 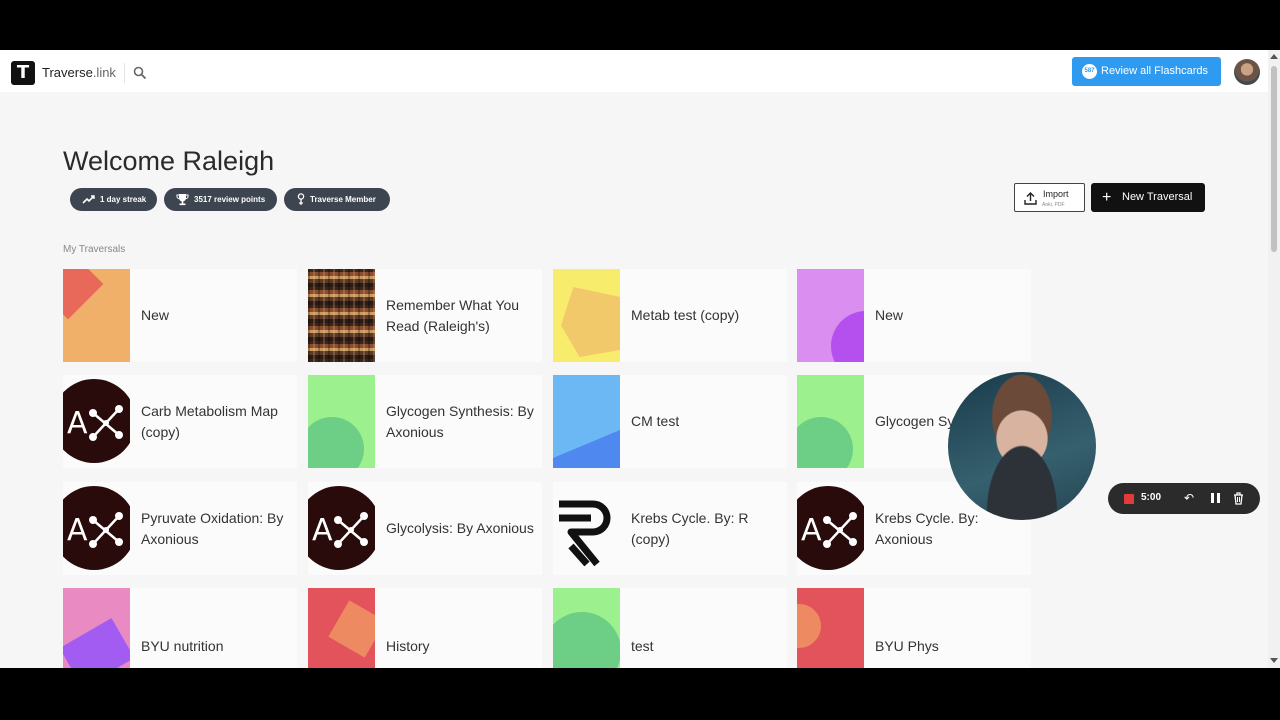 What do you see at coordinates (104, 72) in the screenshot?
I see `logo-tld: .link` at bounding box center [104, 72].